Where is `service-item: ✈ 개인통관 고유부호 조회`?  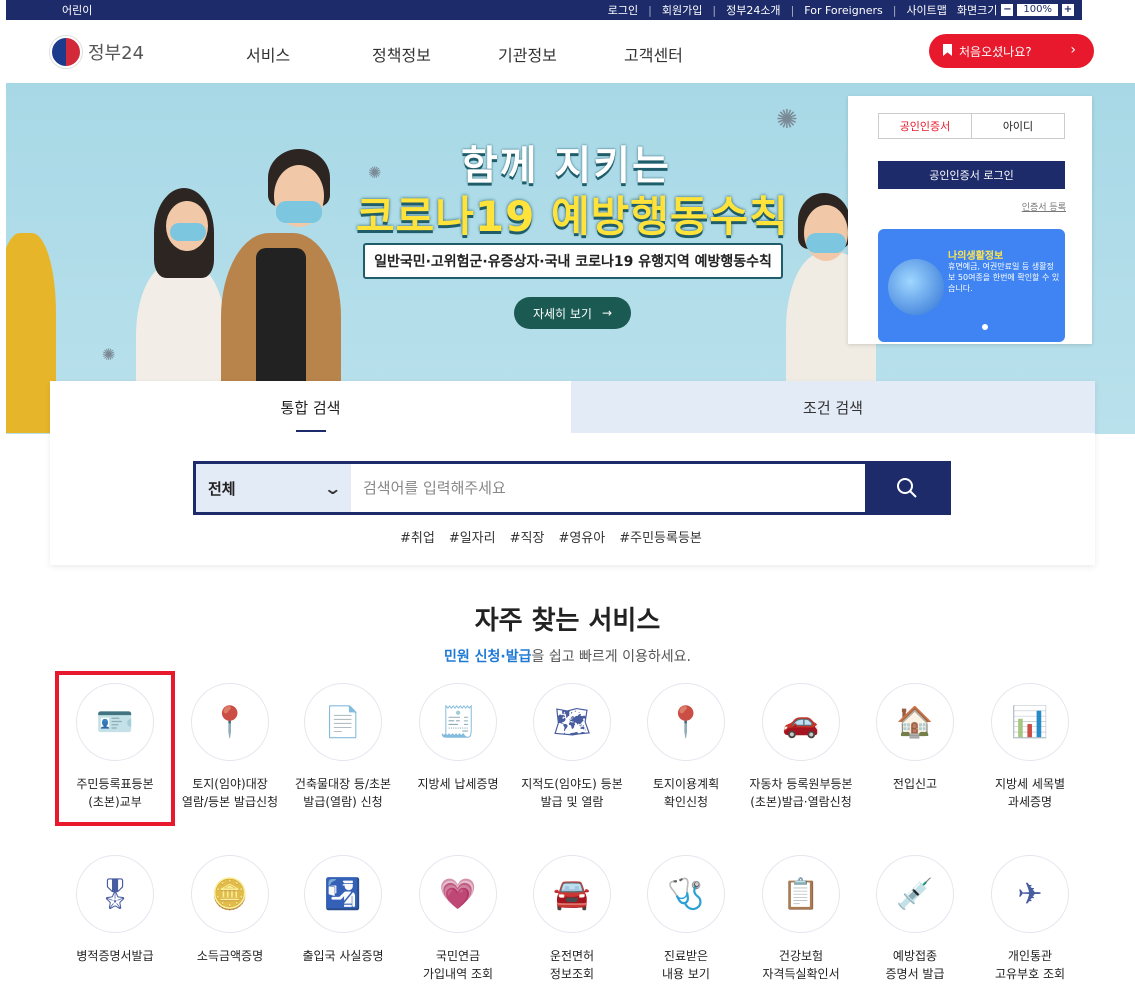
service-item: ✈ 개인통관 고유부호 조회 is located at coordinates (1030, 919).